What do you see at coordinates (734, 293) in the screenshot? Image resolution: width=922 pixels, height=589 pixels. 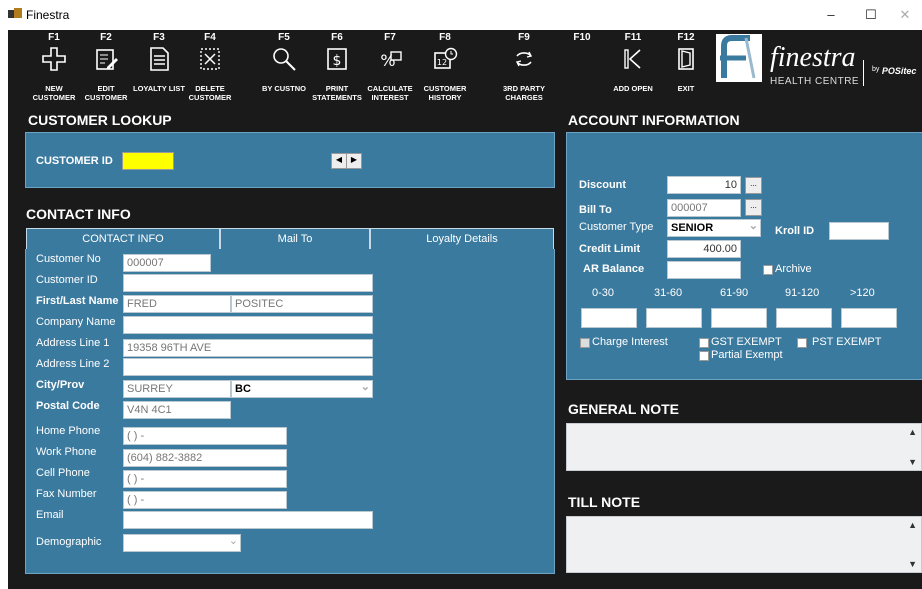 I see `aging-header-61-90: 61-90` at bounding box center [734, 293].